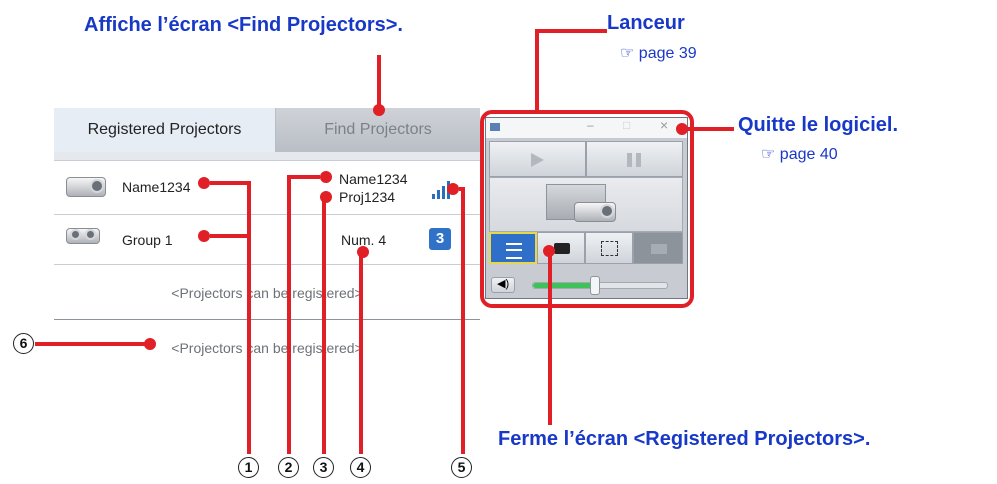 This screenshot has width=997, height=484. I want to click on marker-3: 3, so click(323, 467).